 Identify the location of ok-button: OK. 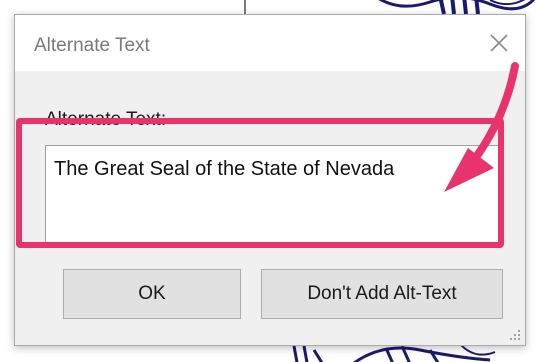
(152, 294).